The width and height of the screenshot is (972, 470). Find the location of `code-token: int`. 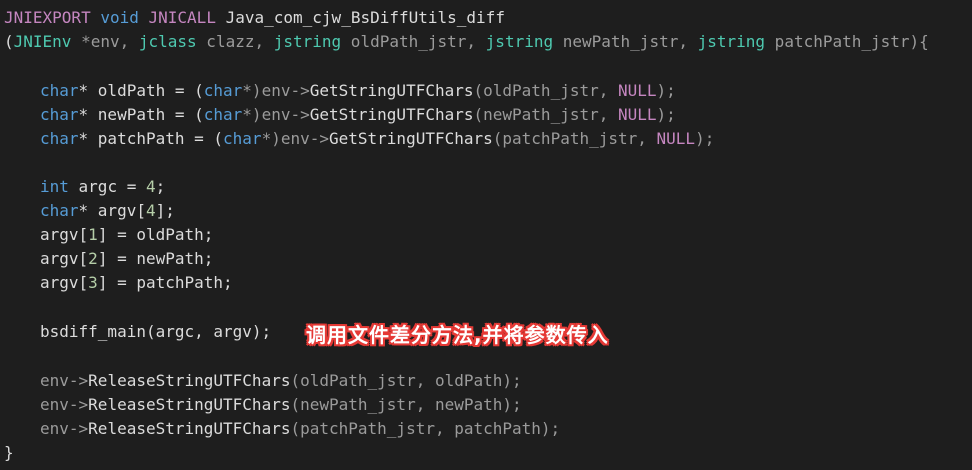

code-token: int is located at coordinates (54, 186).